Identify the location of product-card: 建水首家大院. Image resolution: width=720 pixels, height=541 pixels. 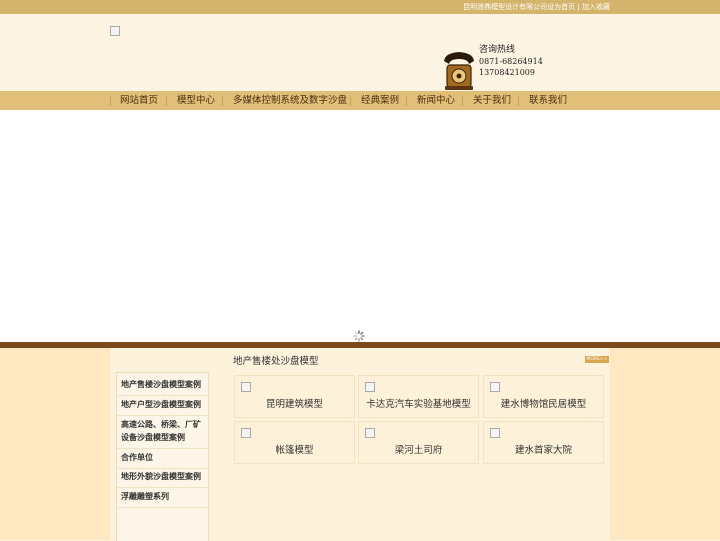
(543, 442).